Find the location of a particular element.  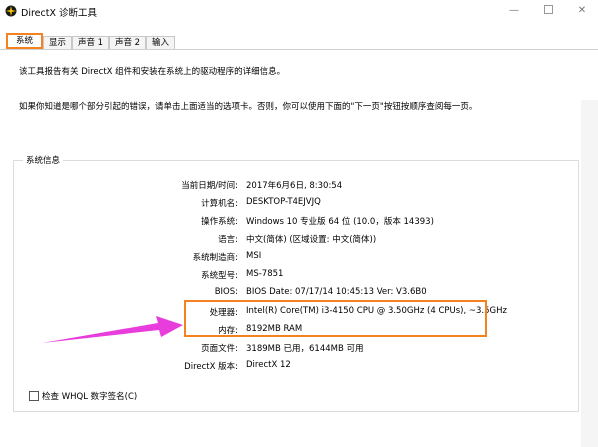

tab-system: 系统 is located at coordinates (24, 41).